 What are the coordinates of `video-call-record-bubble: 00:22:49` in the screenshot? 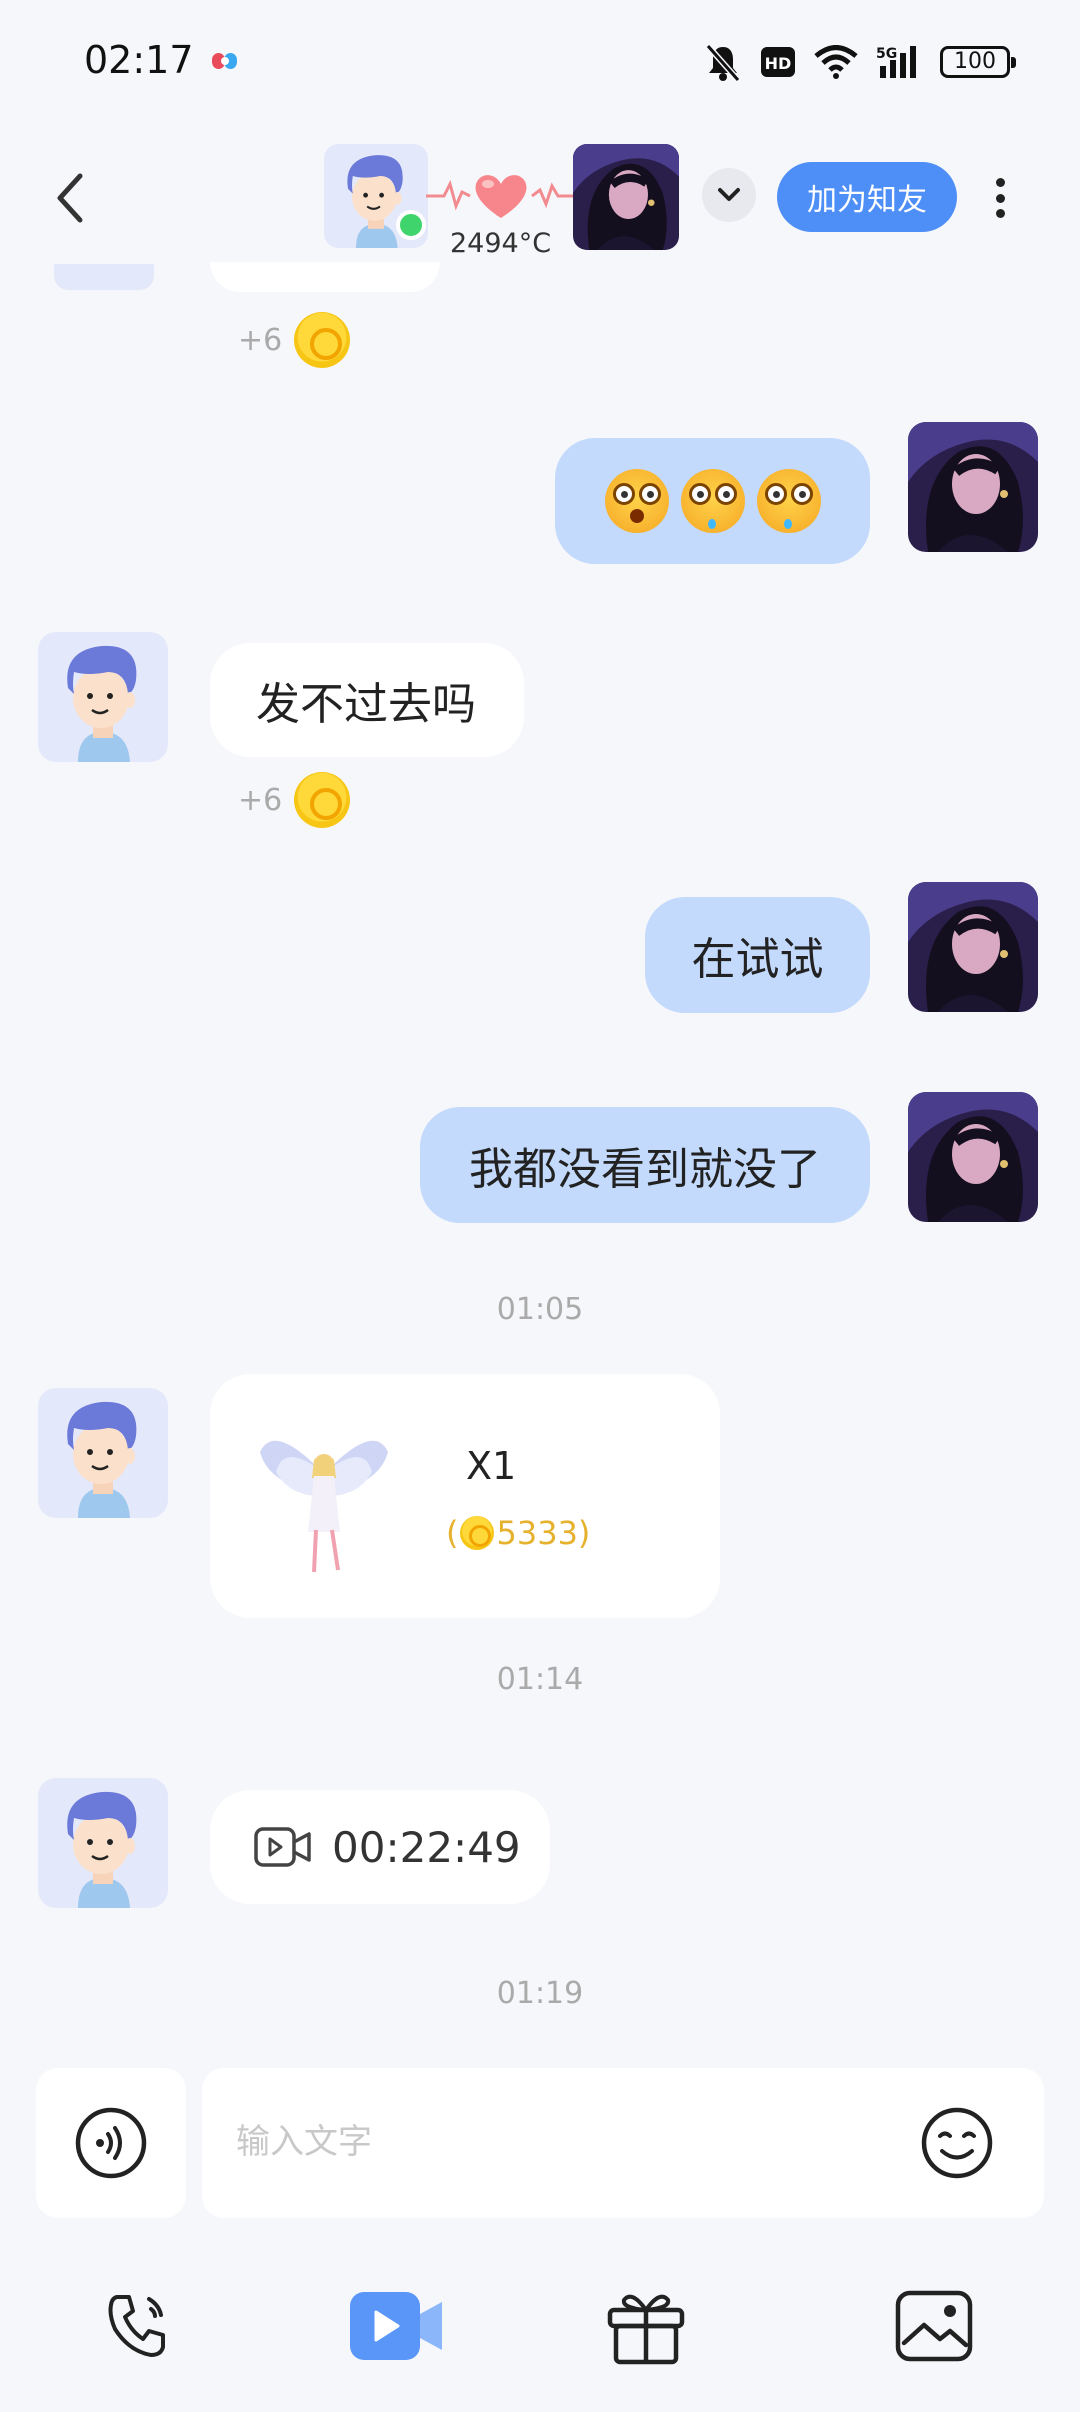 It's located at (380, 1847).